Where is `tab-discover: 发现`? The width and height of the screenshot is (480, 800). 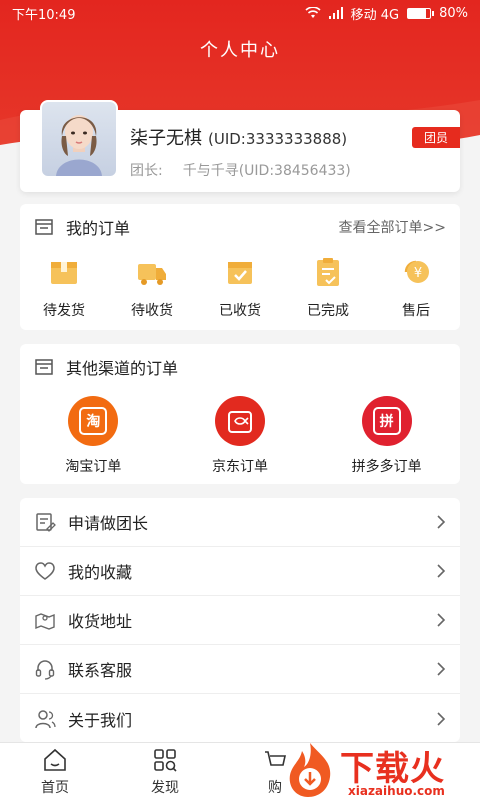
tab-discover: 发现 is located at coordinates (165, 771).